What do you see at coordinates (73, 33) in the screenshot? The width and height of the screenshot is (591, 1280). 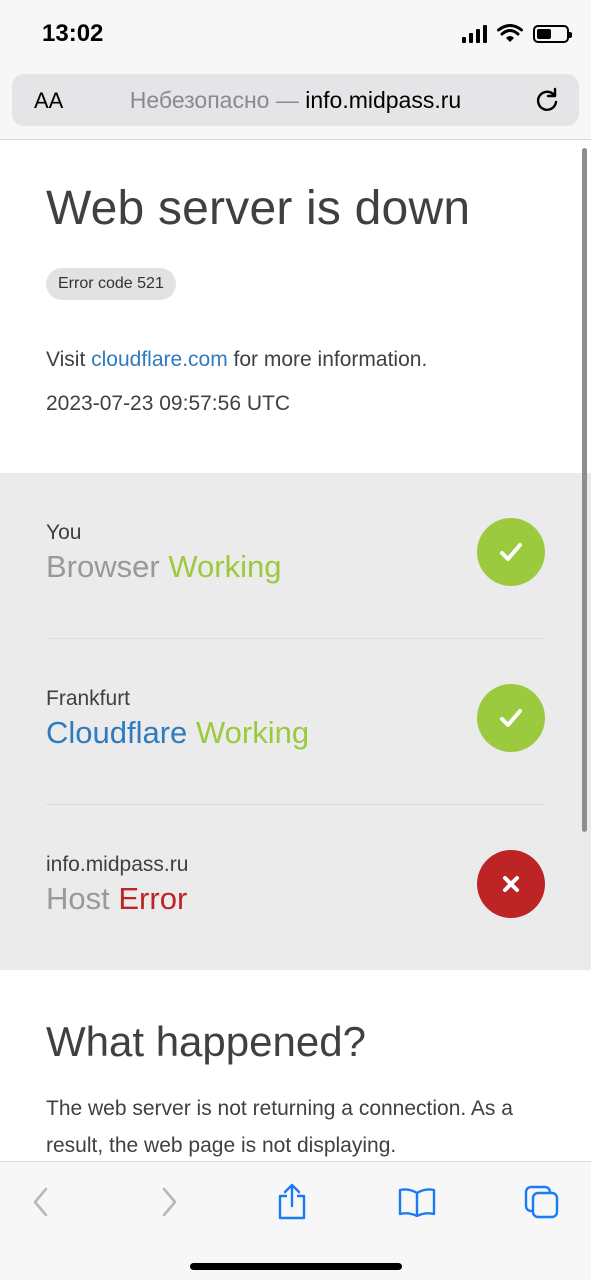 I see `status-time: 13:02` at bounding box center [73, 33].